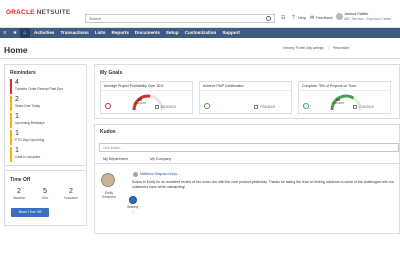 The height and width of the screenshot is (260, 400). I want to click on goals-title: My Goals, so click(111, 73).